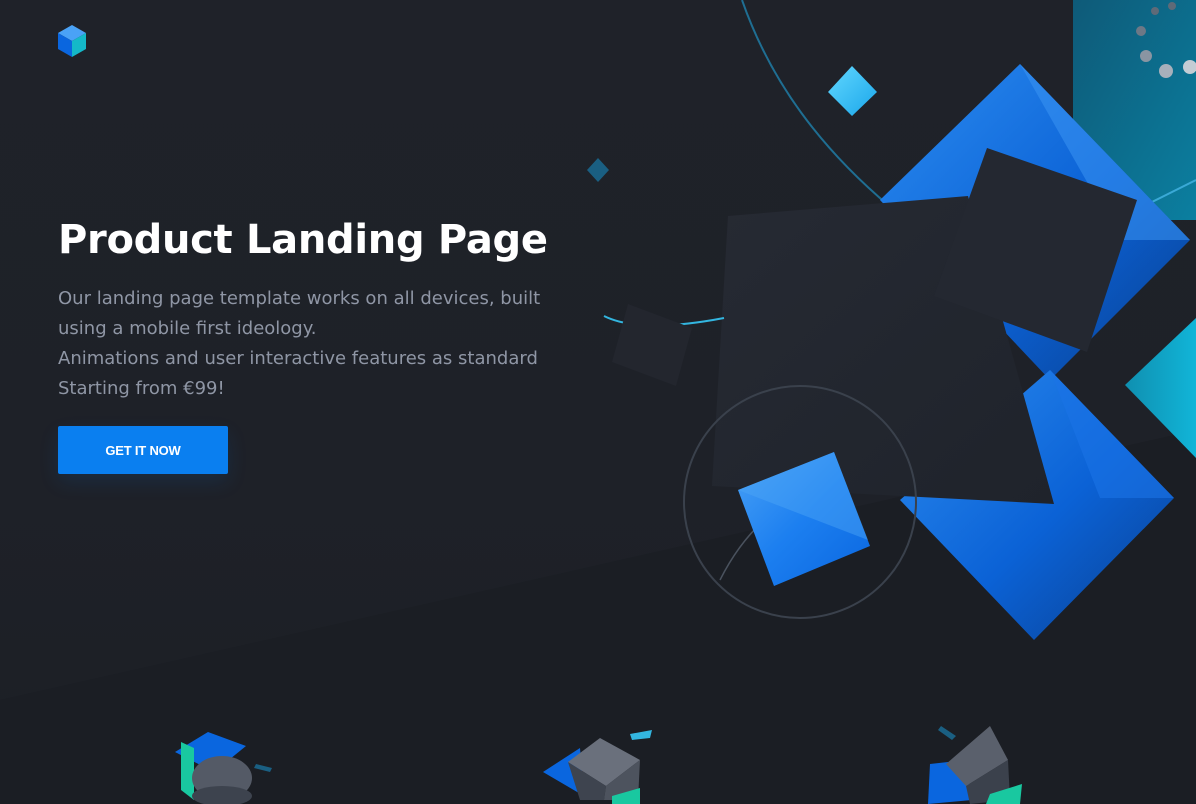  What do you see at coordinates (72, 41) in the screenshot?
I see `cube-logo-icon` at bounding box center [72, 41].